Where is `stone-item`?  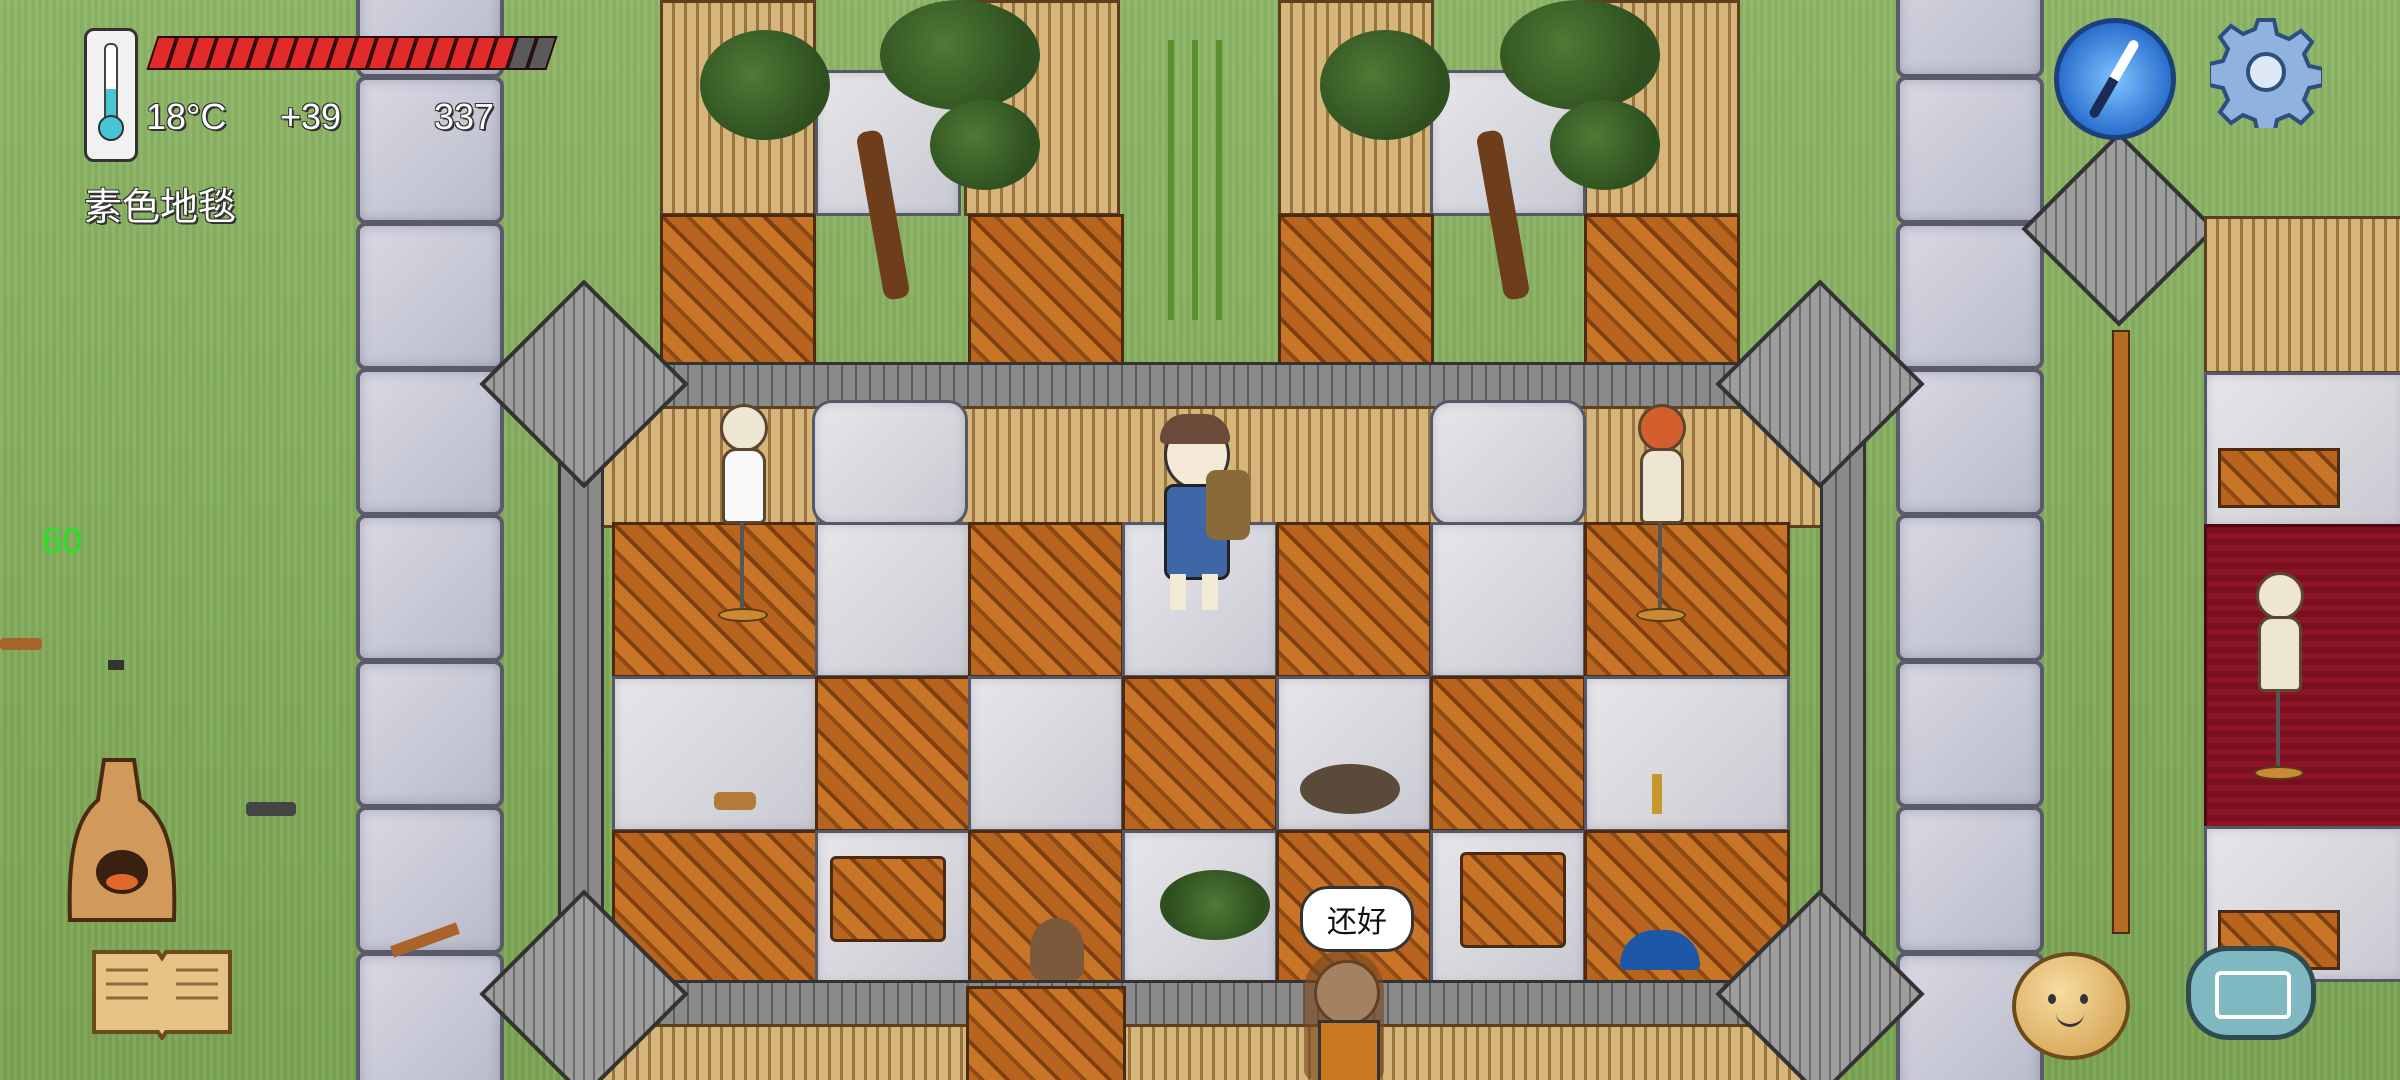 stone-item is located at coordinates (271, 809).